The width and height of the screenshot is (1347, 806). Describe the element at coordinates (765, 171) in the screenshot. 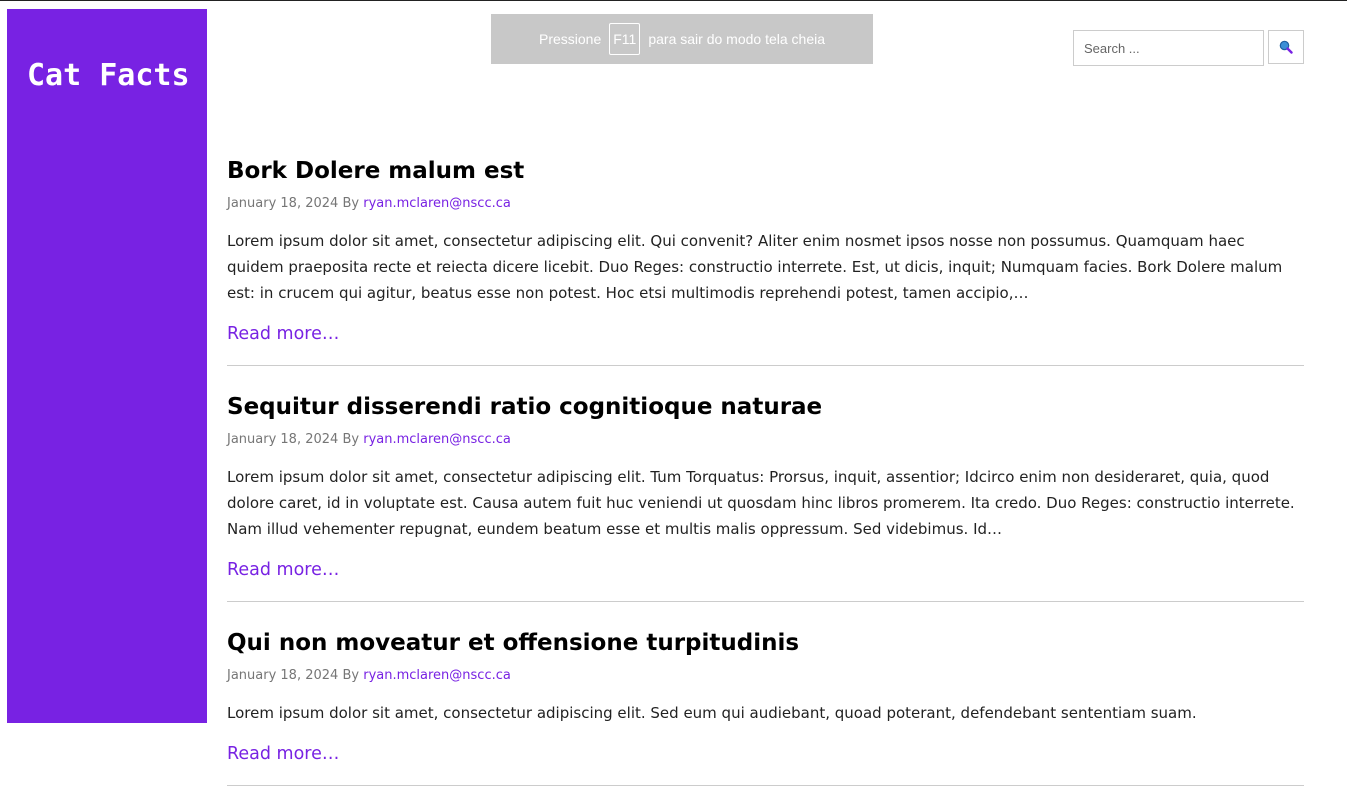

I see `post-title: Bork Dolere malum est` at that location.